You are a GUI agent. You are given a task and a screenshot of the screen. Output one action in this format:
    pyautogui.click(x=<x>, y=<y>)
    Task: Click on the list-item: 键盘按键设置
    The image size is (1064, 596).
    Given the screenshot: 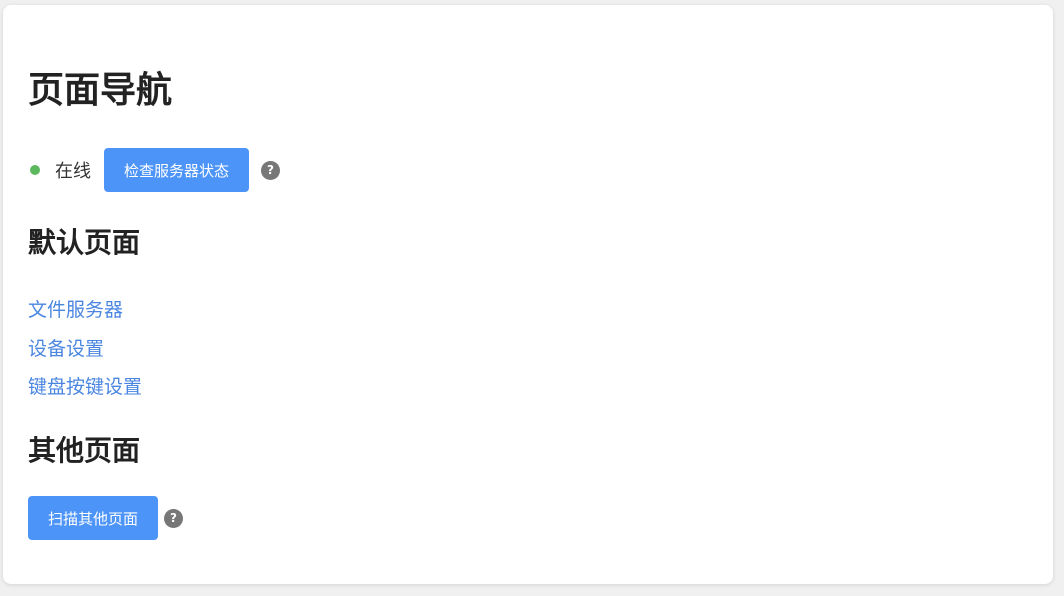 What is the action you would take?
    pyautogui.click(x=85, y=387)
    